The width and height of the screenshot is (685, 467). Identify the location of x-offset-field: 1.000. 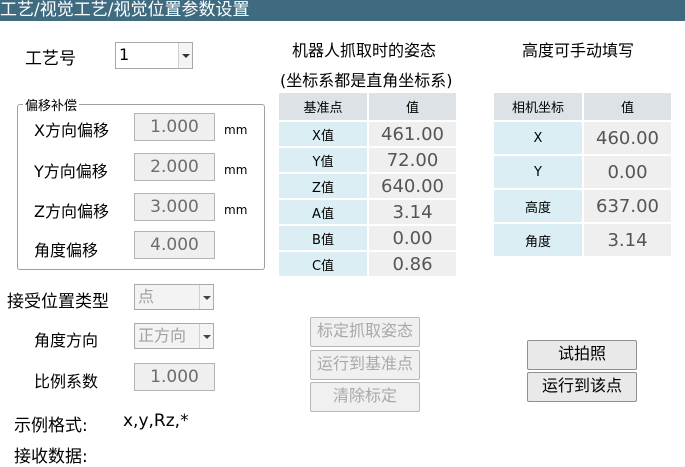
(174, 127).